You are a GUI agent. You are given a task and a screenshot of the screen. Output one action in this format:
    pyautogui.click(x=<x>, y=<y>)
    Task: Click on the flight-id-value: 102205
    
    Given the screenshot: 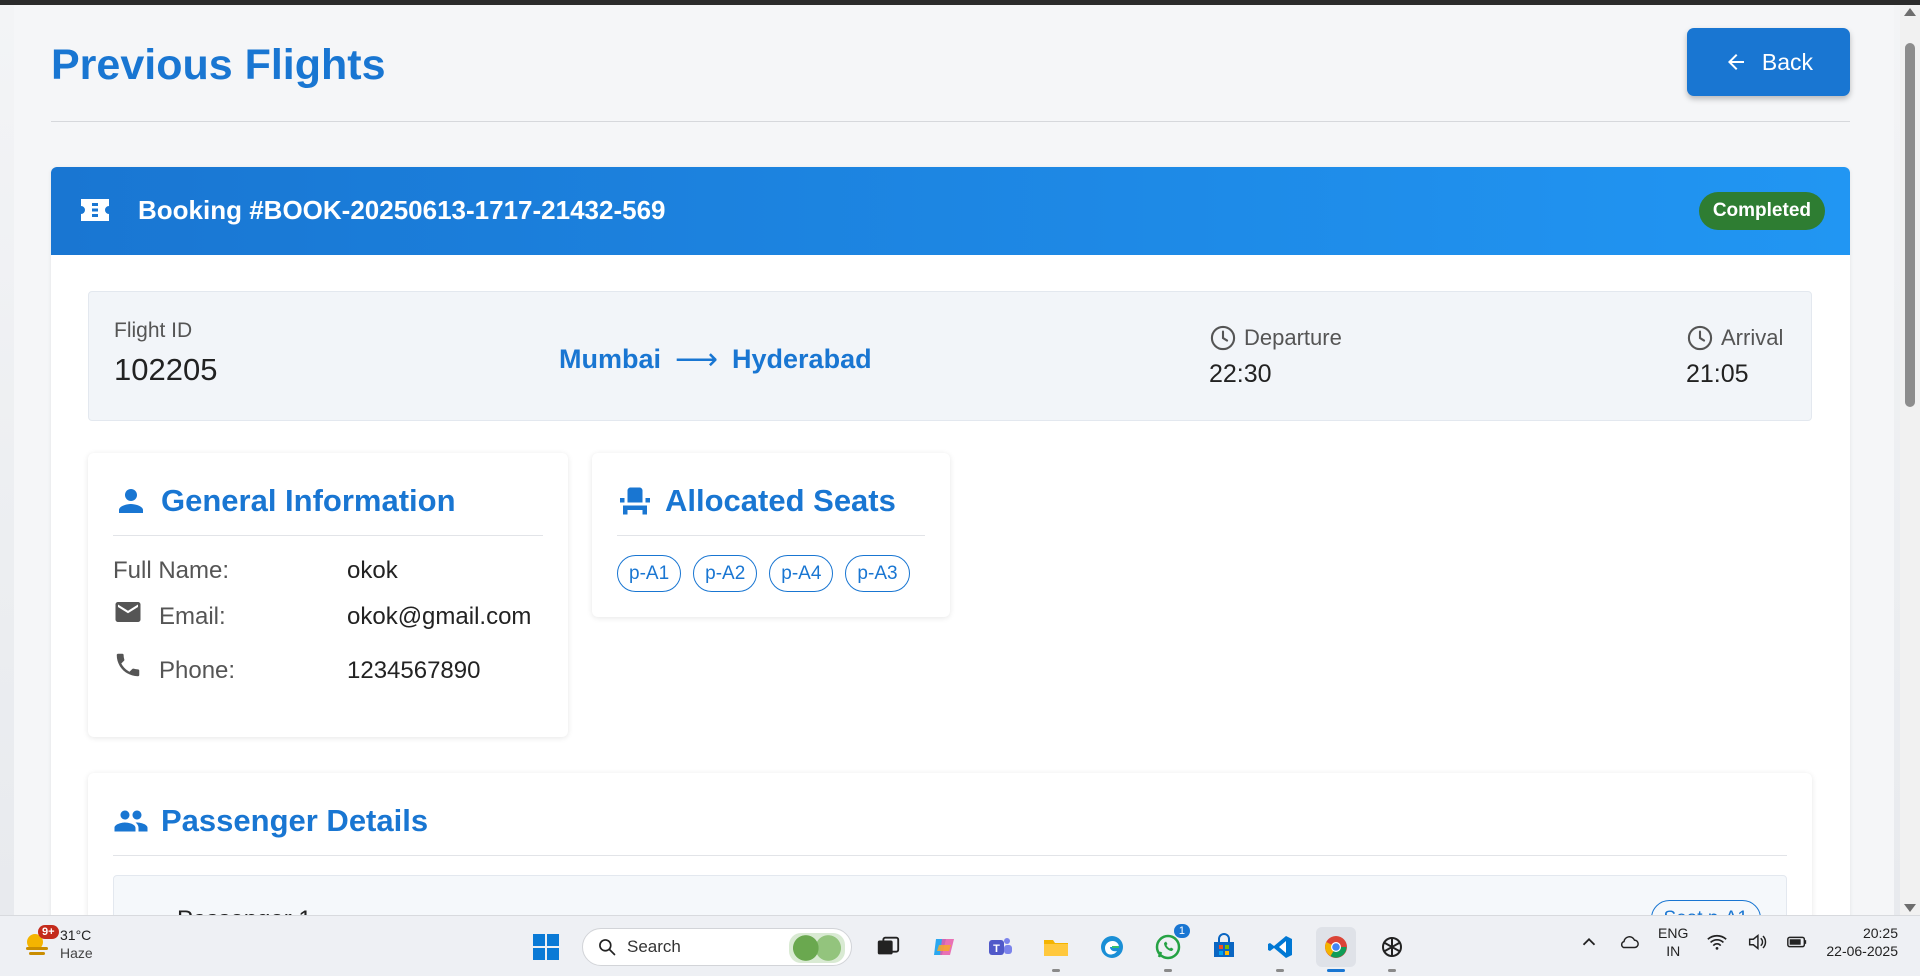 What is the action you would take?
    pyautogui.click(x=166, y=369)
    